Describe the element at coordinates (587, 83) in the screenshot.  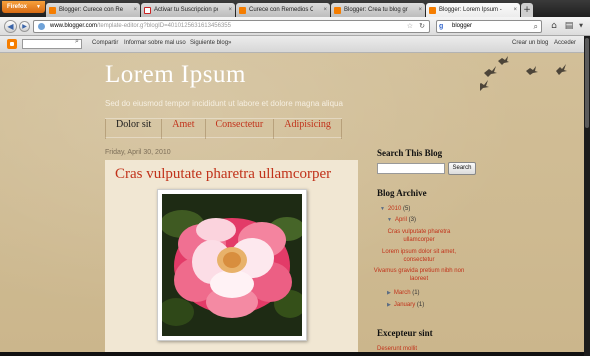
I see `scrollbar-thumb` at that location.